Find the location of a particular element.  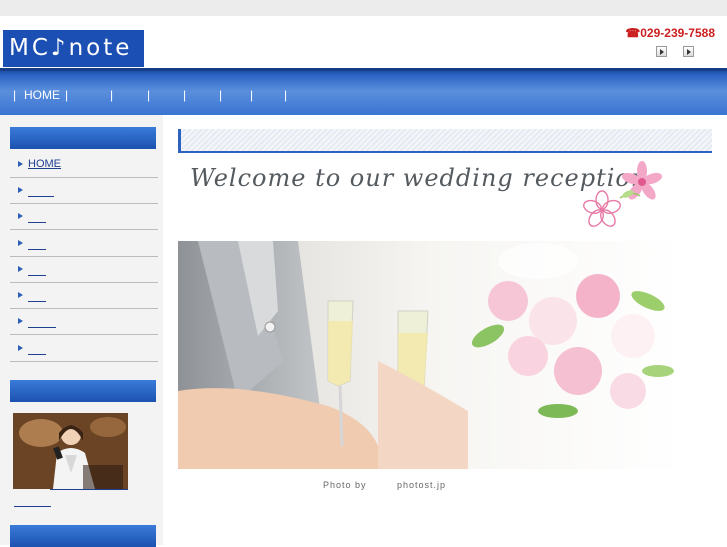

mc-profile-photo is located at coordinates (70, 451).